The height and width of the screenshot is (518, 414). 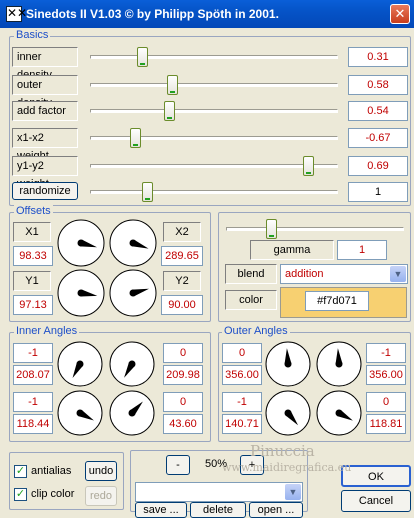 I want to click on undo-button: undo, so click(x=101, y=471).